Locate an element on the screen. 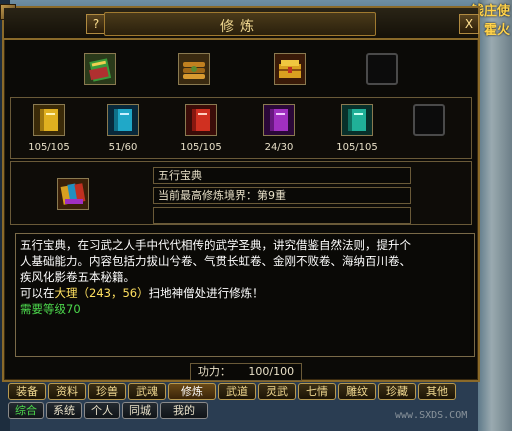 The height and width of the screenshot is (431, 512). site-watermark: www.SXDS.COM is located at coordinates (431, 415).